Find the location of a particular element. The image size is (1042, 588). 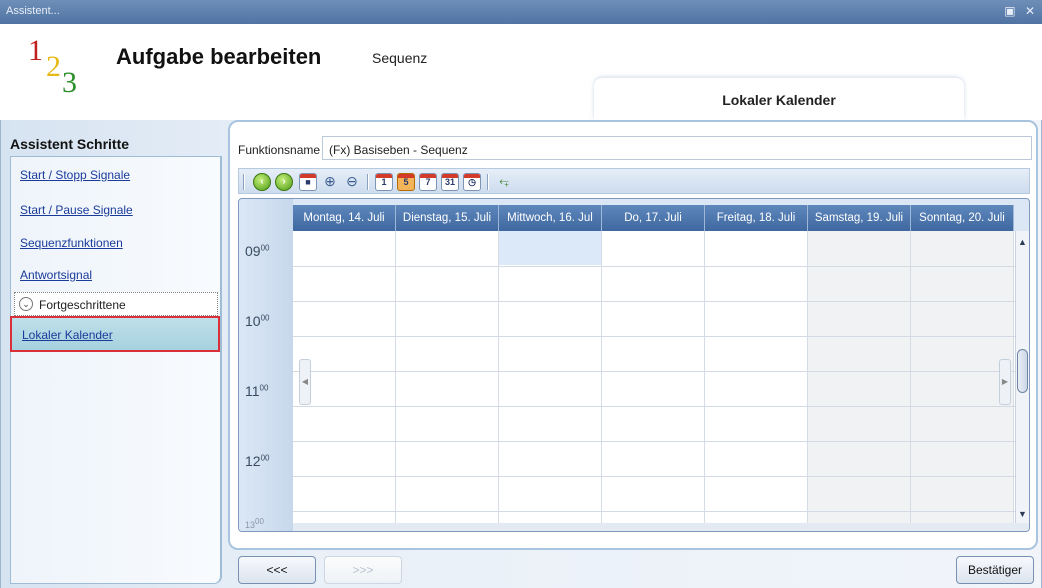

day-header: Mittwoch, 16. Jul is located at coordinates (550, 218).